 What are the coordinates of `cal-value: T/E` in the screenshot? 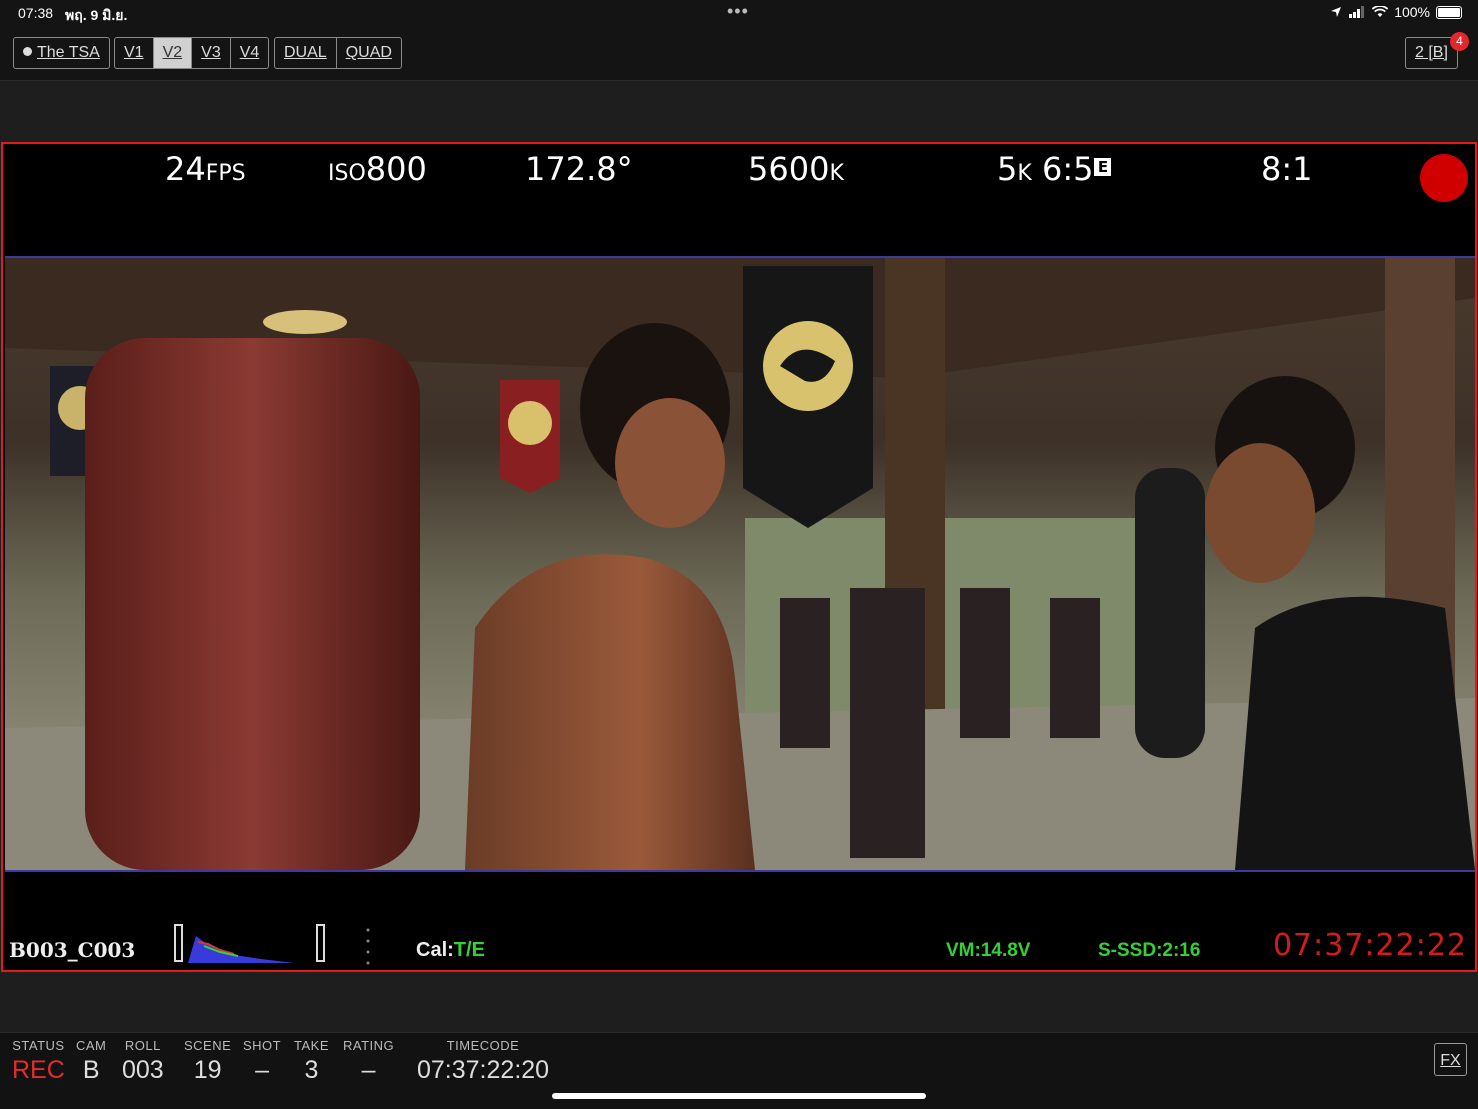 It's located at (469, 950).